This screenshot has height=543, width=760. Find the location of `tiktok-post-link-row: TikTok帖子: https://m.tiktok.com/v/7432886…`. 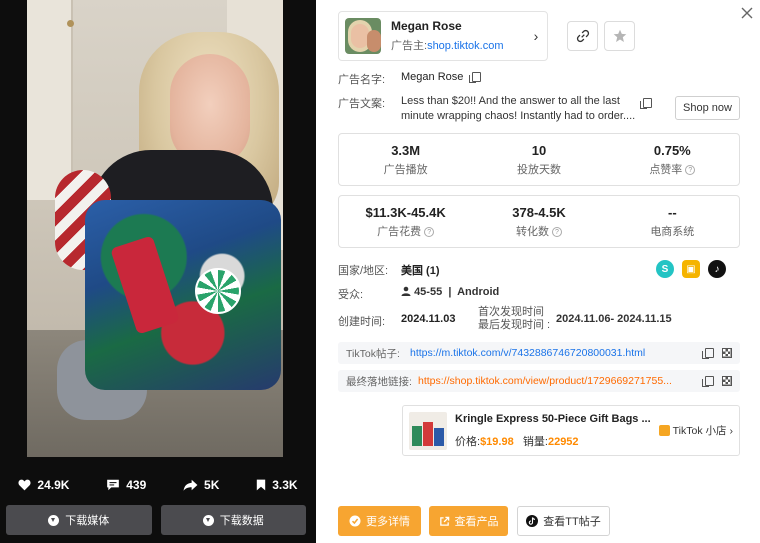

tiktok-post-link-row: TikTok帖子: https://m.tiktok.com/v/7432886… is located at coordinates (539, 353).